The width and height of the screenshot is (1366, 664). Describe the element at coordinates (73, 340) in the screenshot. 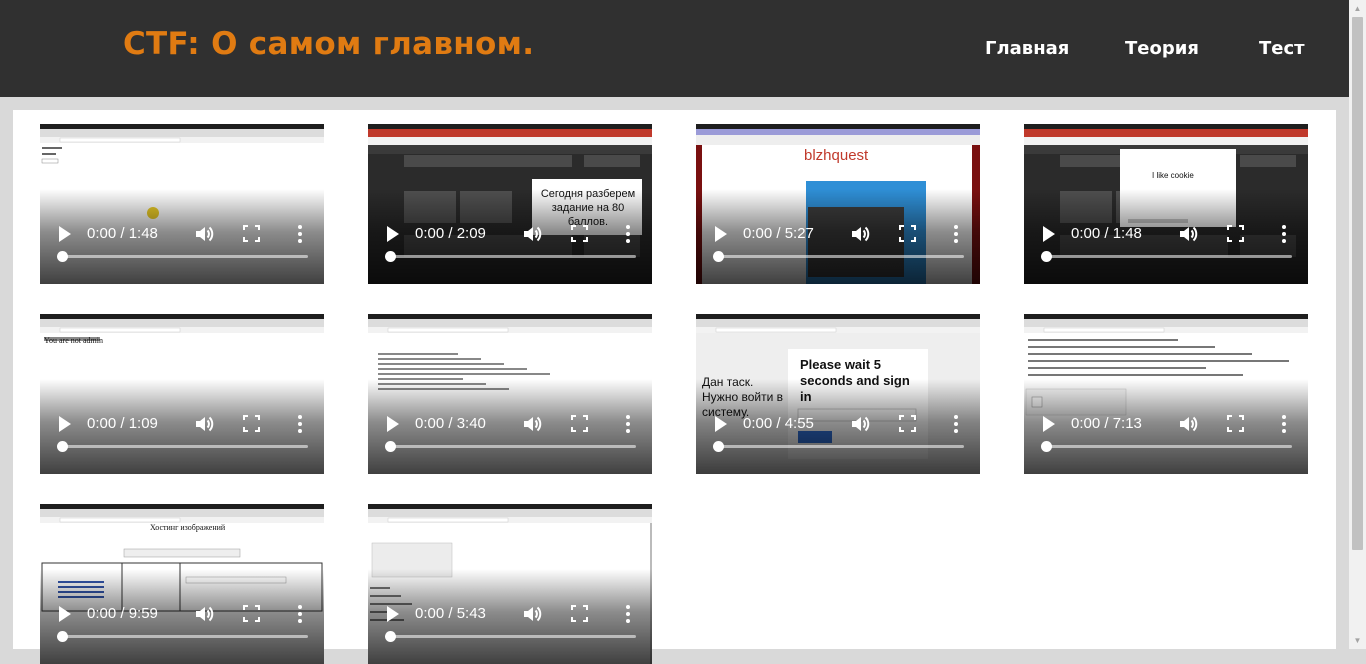

I see `video-thumbnail-text: You are not admin` at that location.